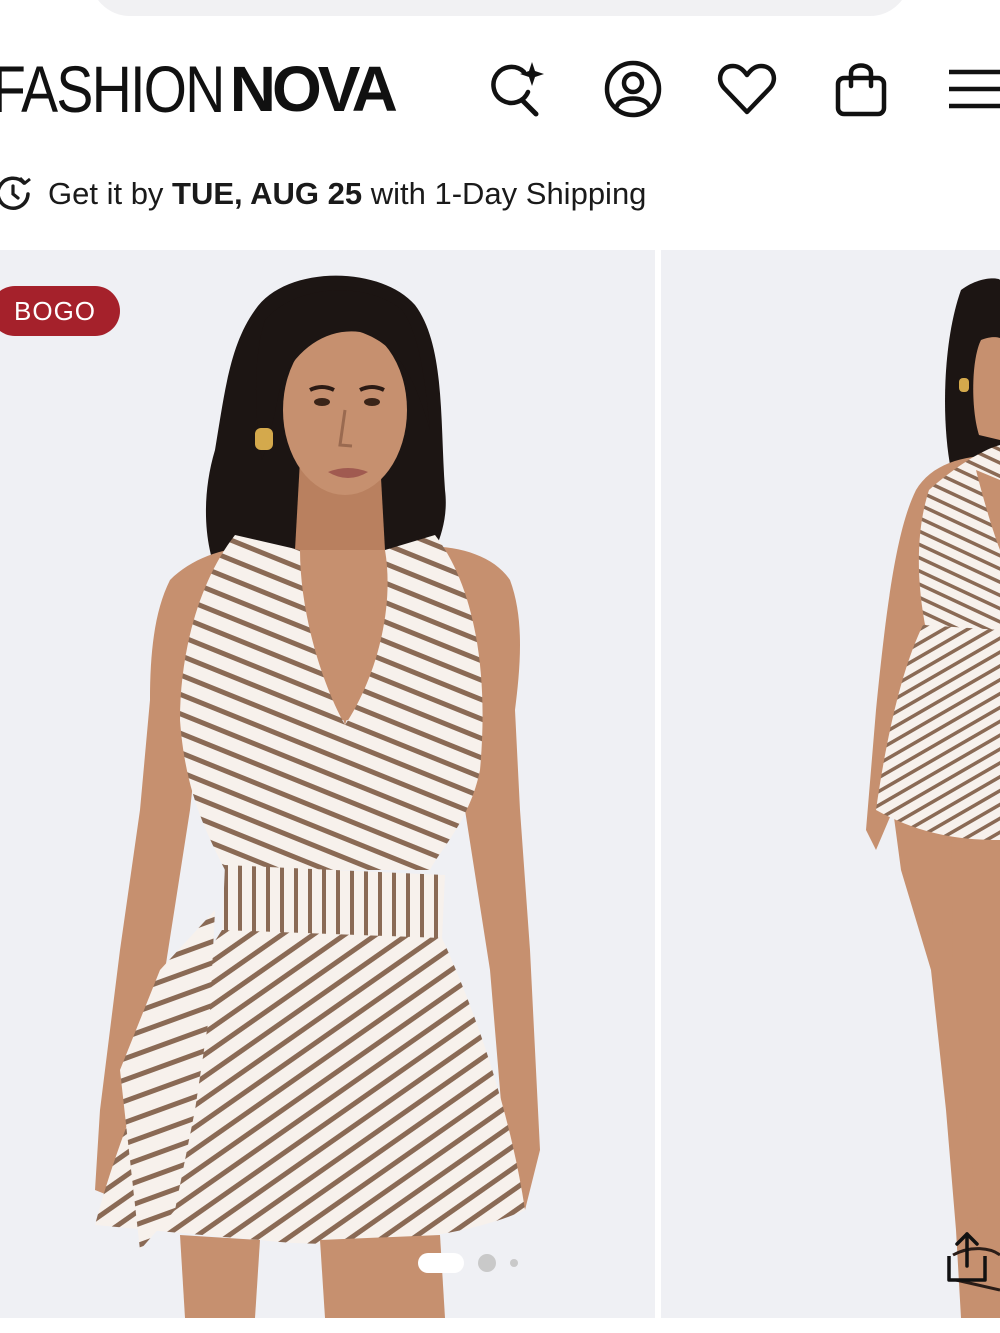 The image size is (1000, 1333). Describe the element at coordinates (60, 311) in the screenshot. I see `bogo-badge: BOGO` at that location.